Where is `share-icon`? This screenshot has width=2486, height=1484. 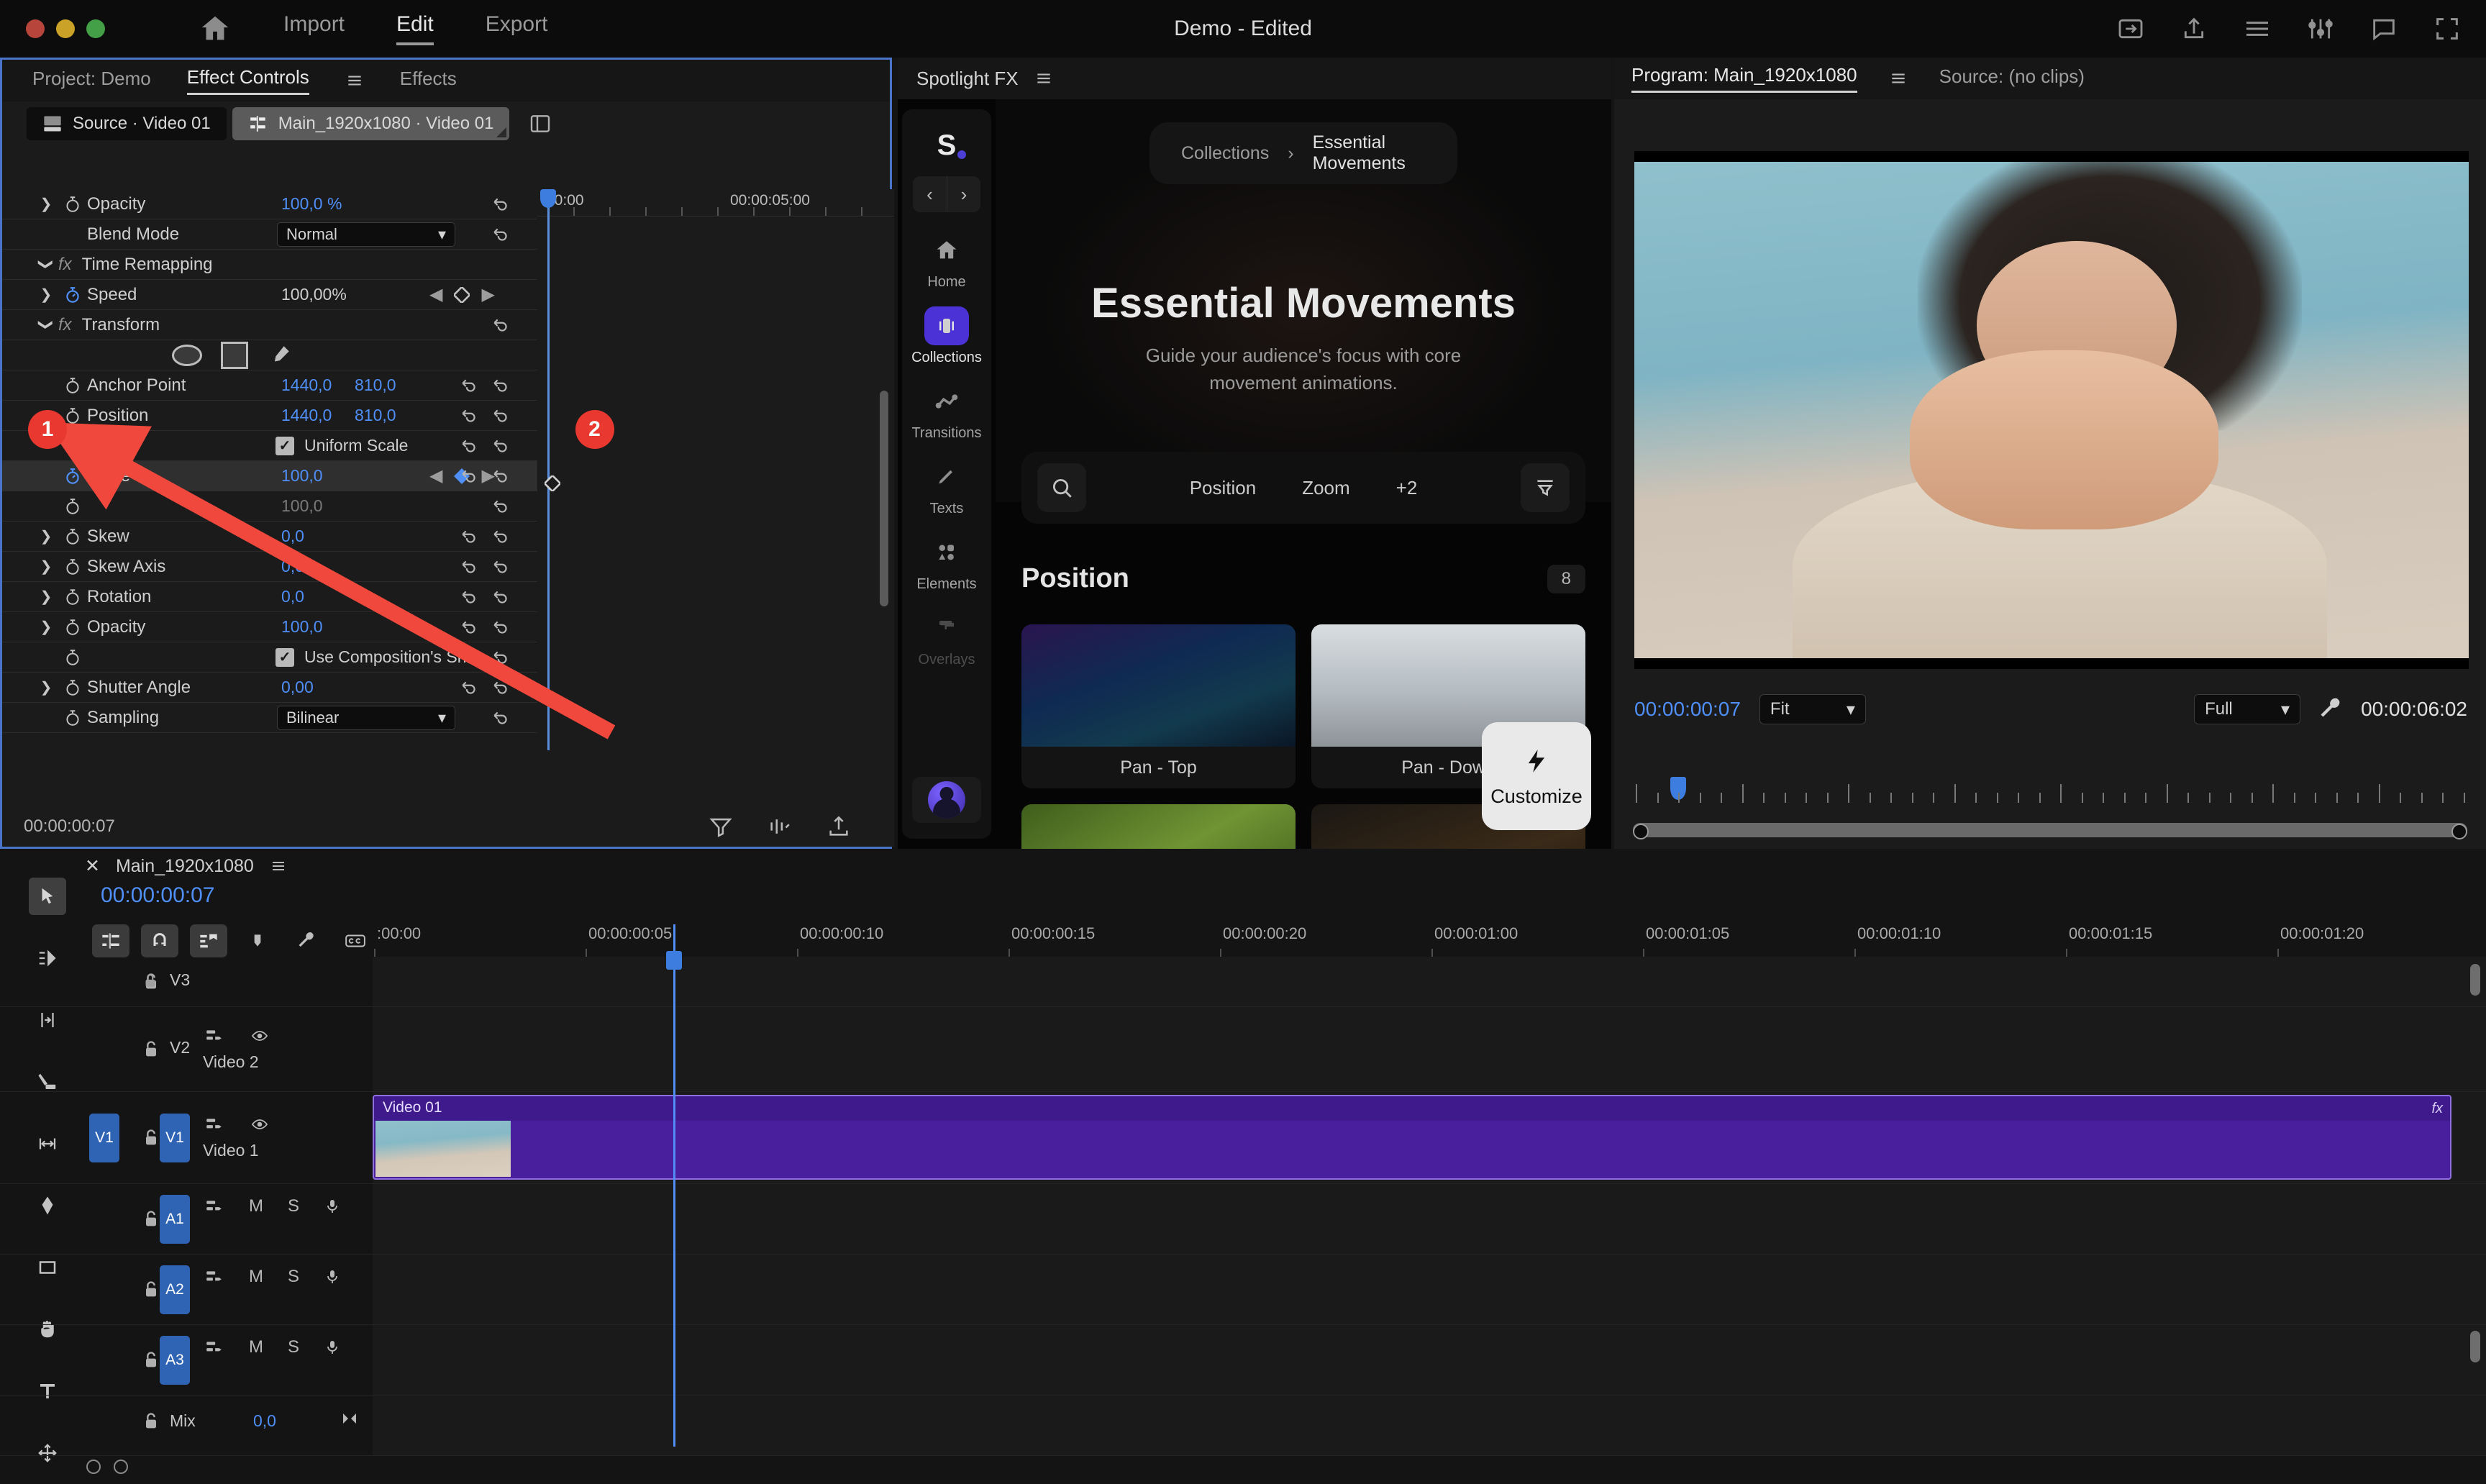 share-icon is located at coordinates (2194, 29).